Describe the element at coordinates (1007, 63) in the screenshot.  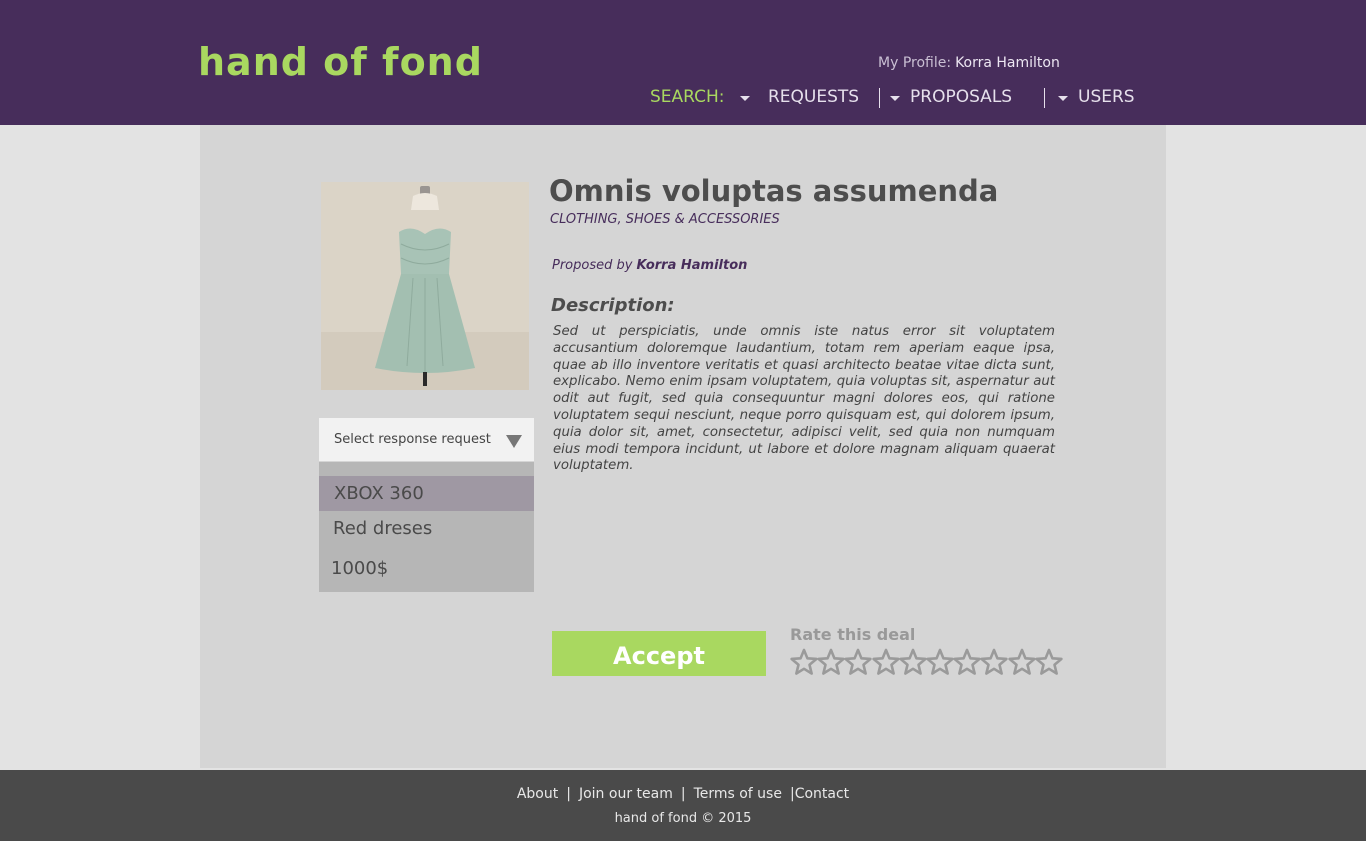
I see `profile-name: Korra Hamilton` at that location.